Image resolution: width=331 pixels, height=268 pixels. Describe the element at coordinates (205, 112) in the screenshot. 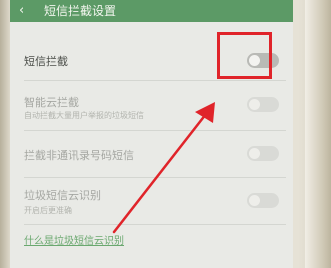

I see `arrow-head` at that location.